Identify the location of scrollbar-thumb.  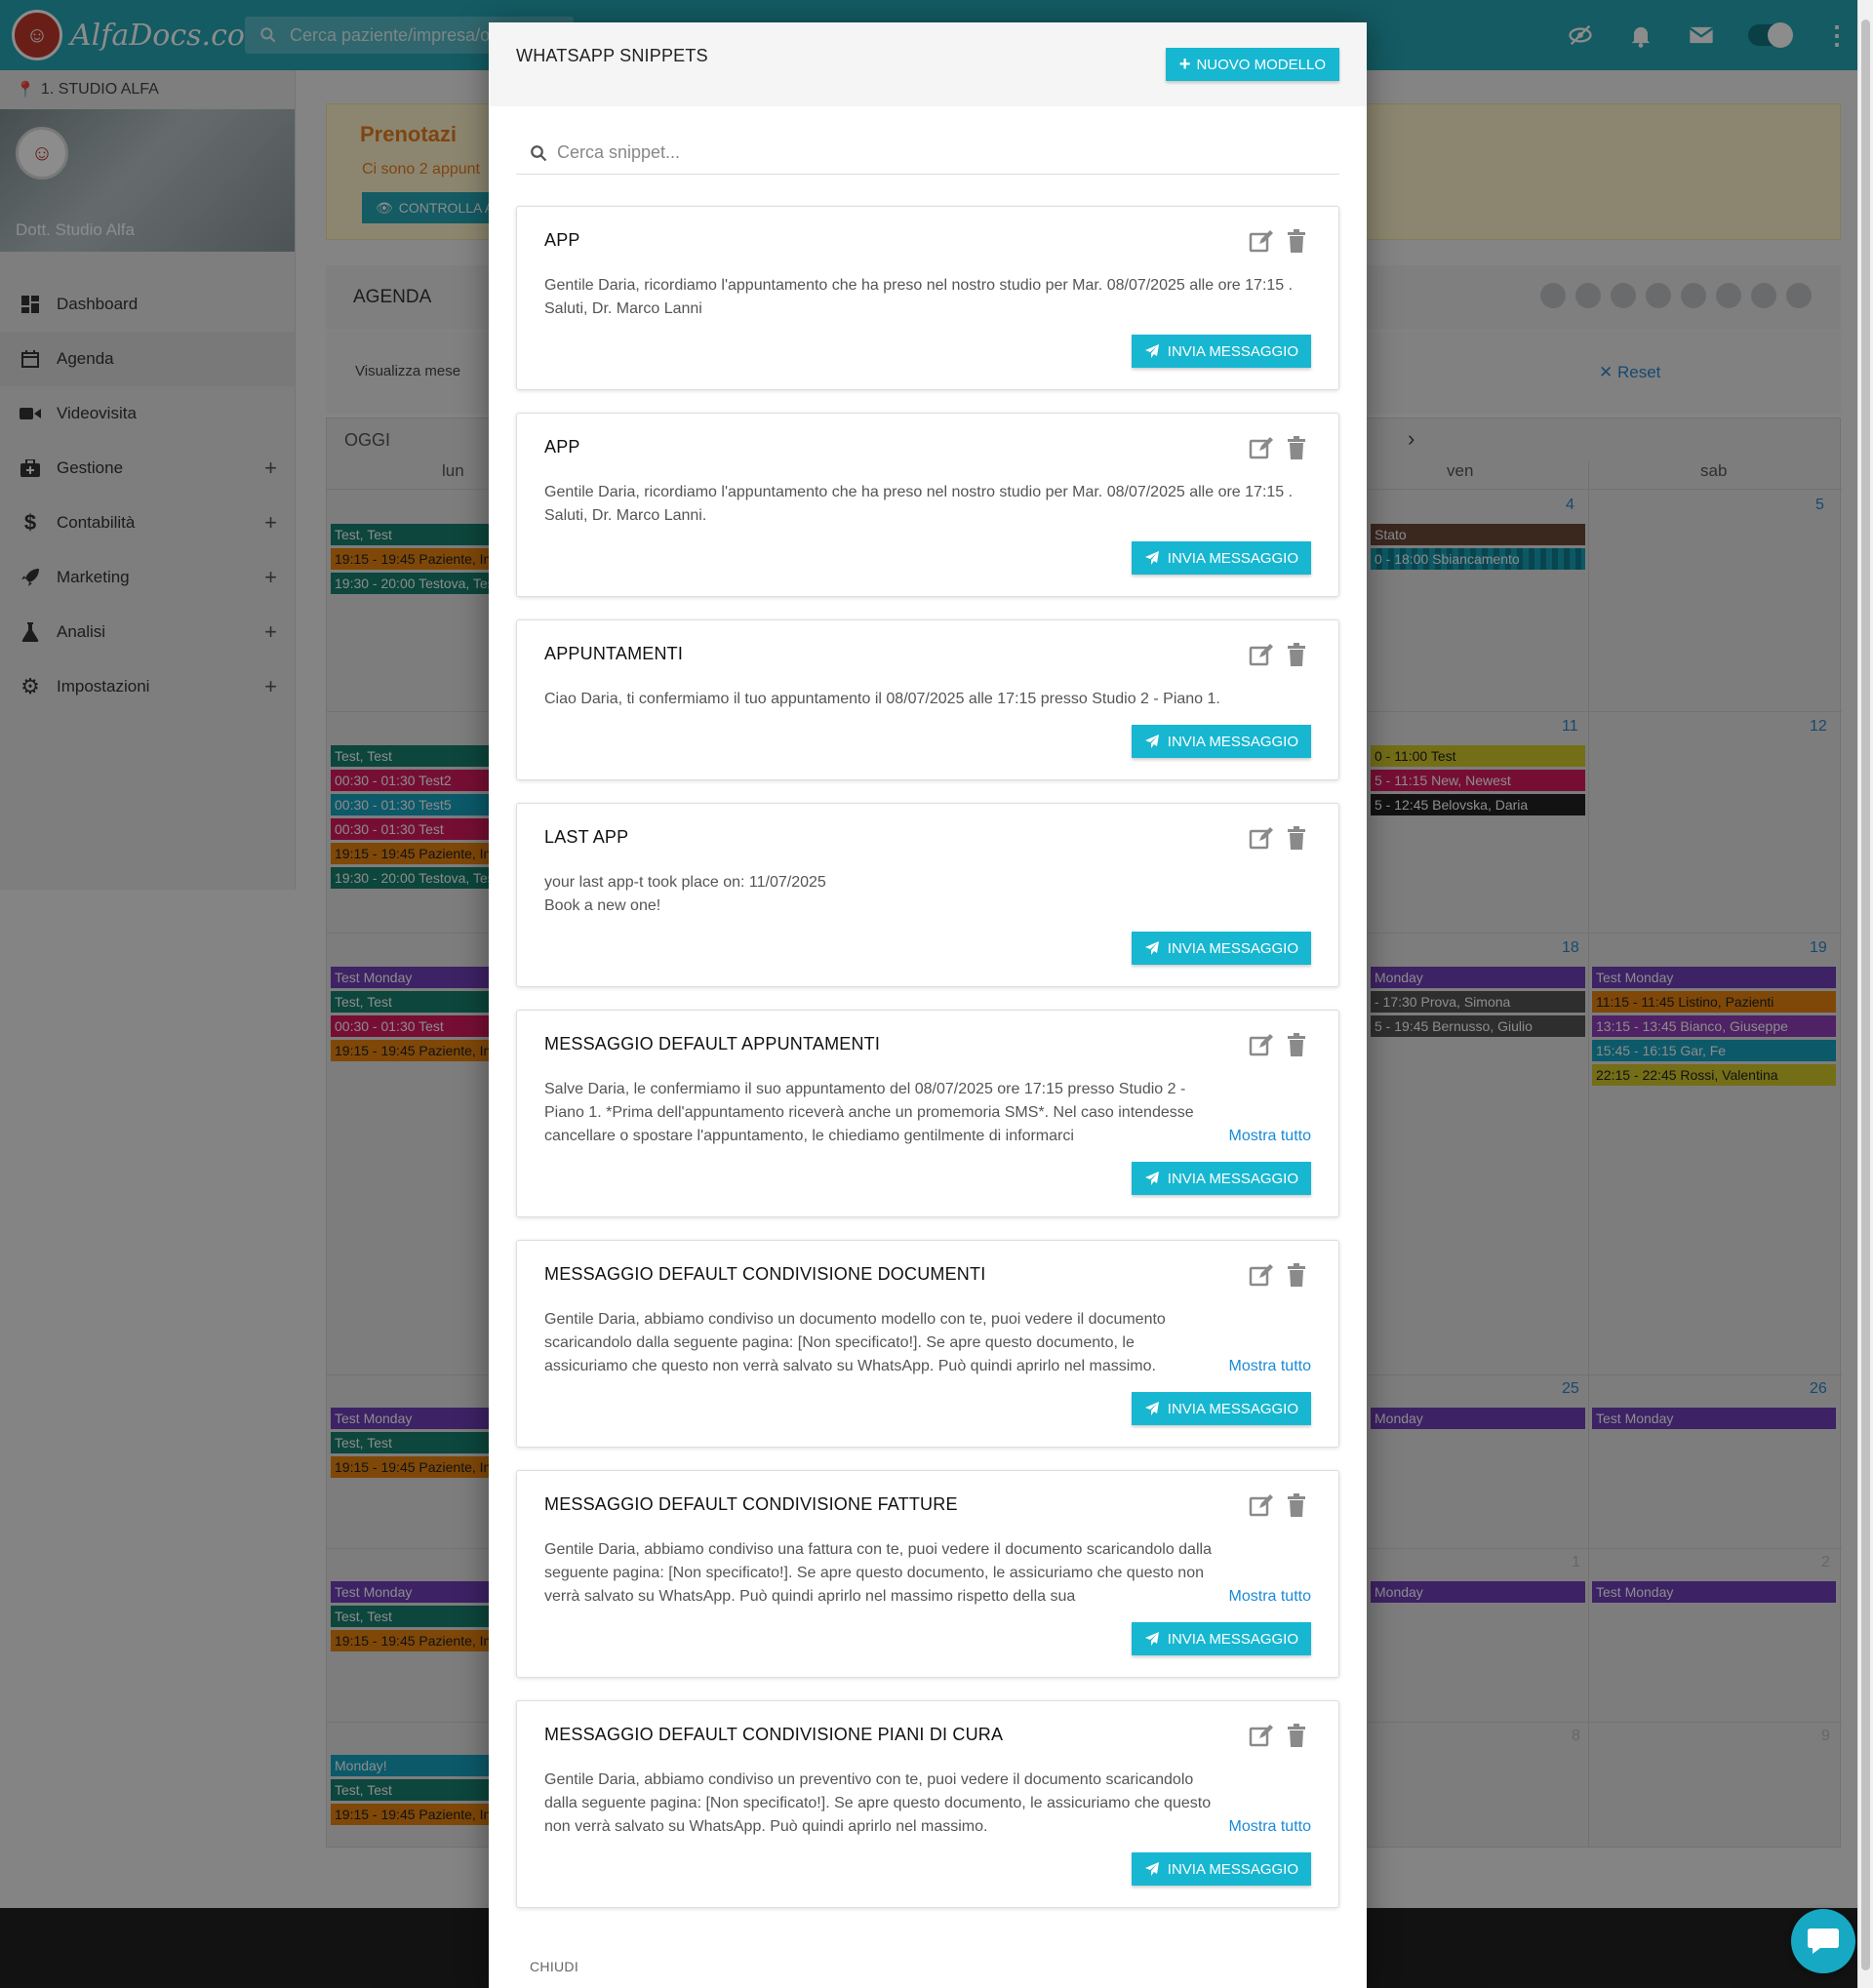
(1865, 995).